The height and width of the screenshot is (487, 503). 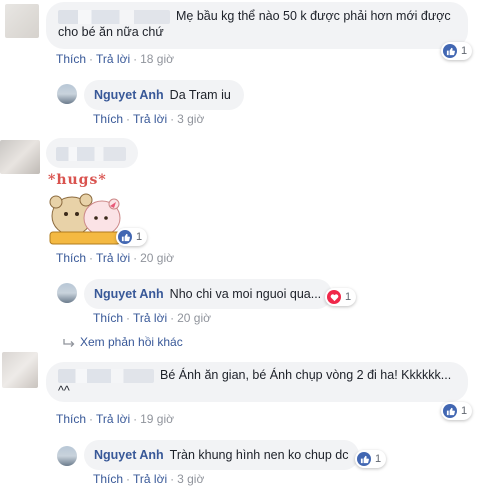 I want to click on sticker-caption: *hugs*, so click(x=77, y=180).